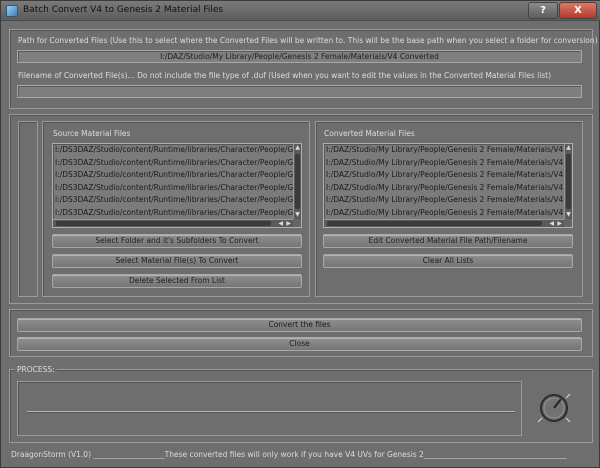 Image resolution: width=600 pixels, height=468 pixels. Describe the element at coordinates (448, 261) in the screenshot. I see `clear-all-lists-button: Clear All Lists` at that location.